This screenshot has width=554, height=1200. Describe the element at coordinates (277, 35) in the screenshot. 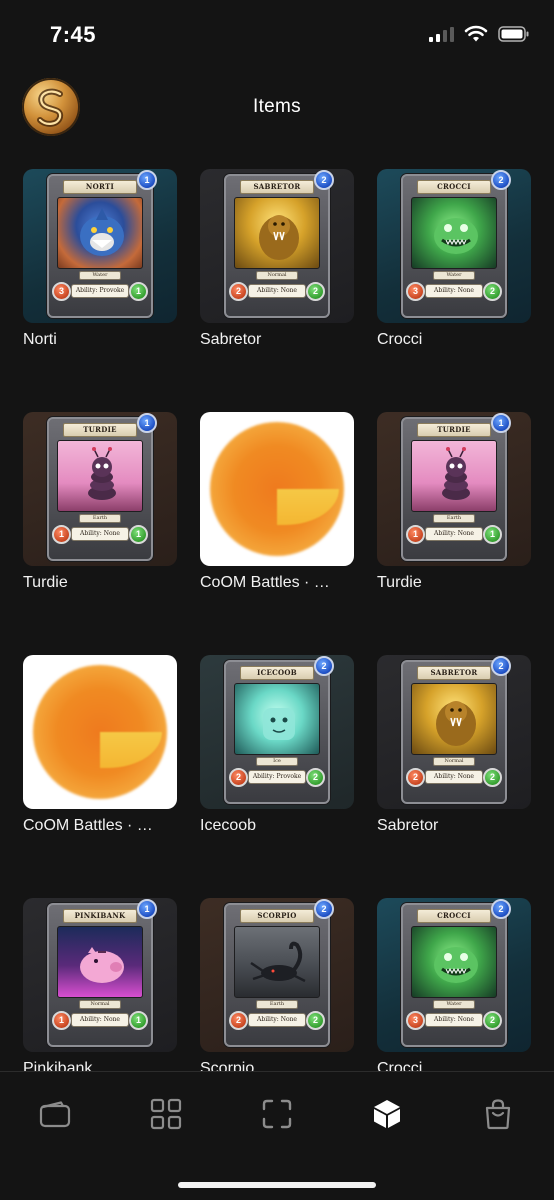

I see `status-bar: 7:45` at that location.